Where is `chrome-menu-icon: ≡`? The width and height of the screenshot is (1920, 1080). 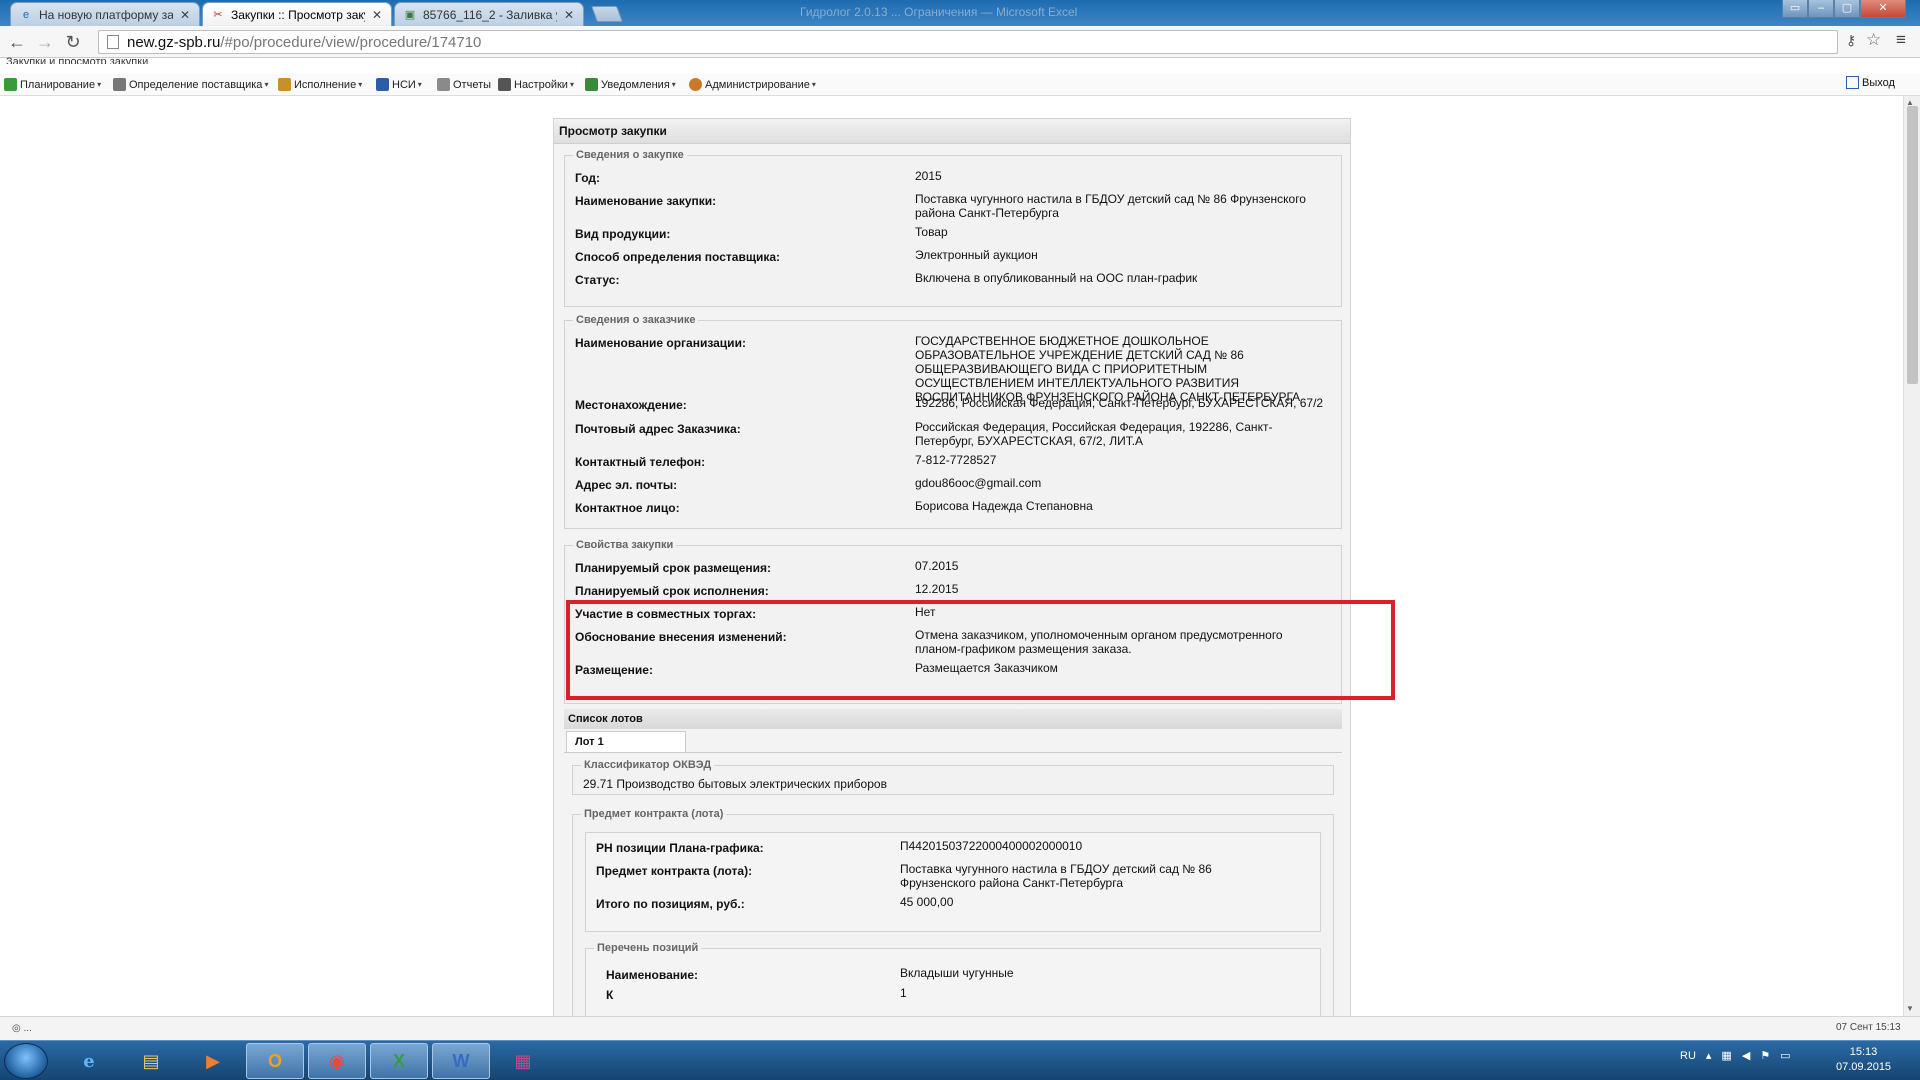 chrome-menu-icon: ≡ is located at coordinates (1901, 40).